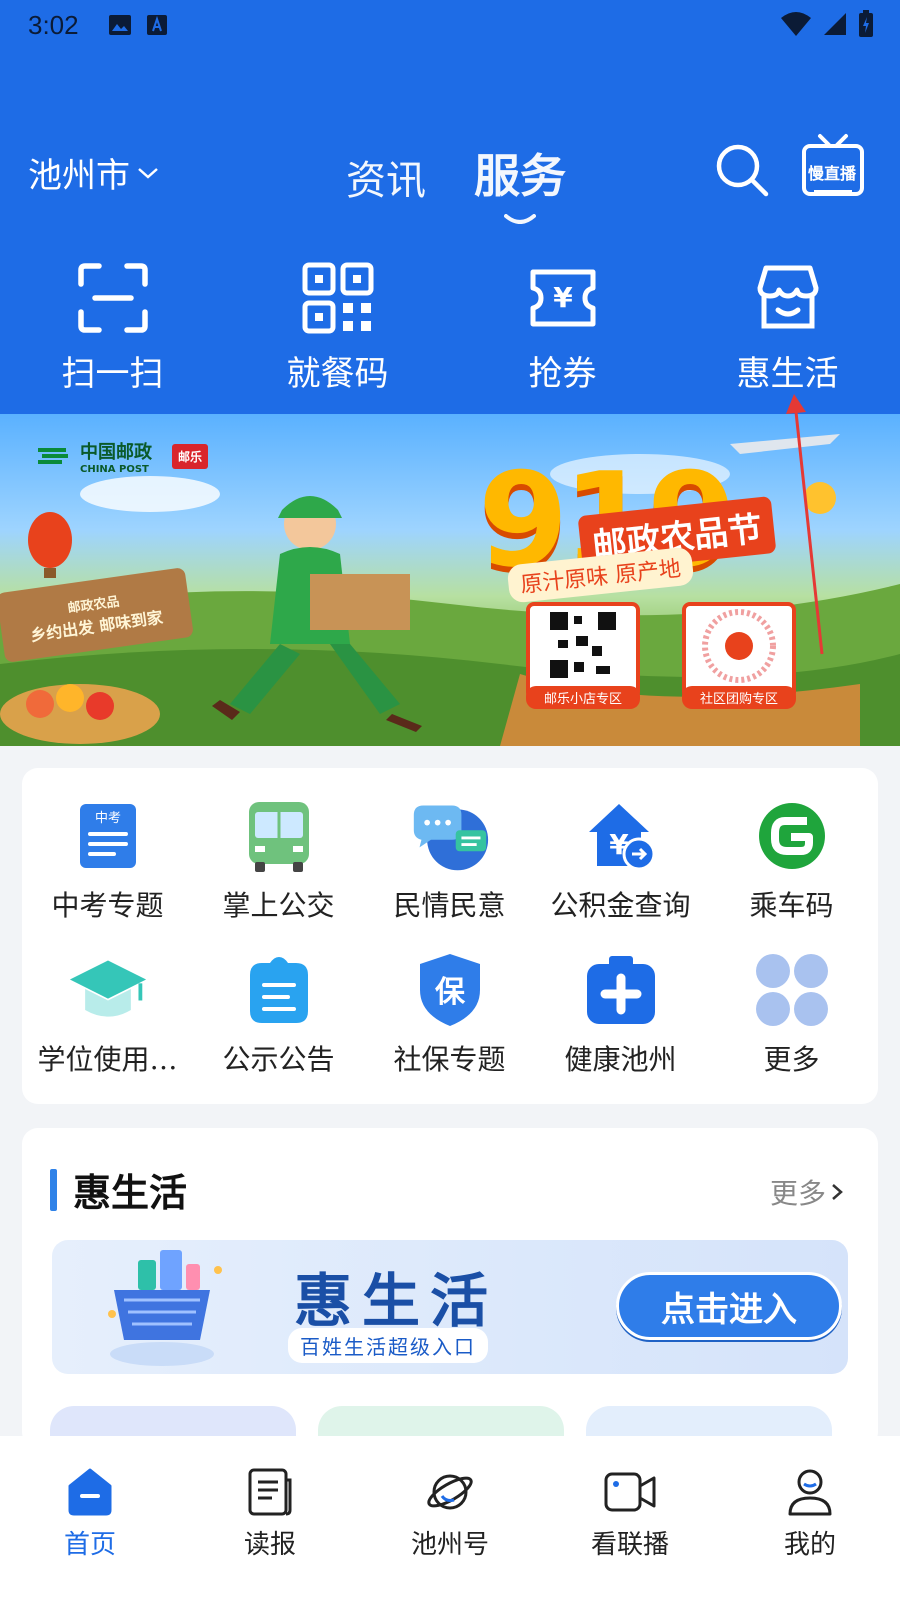 The image size is (900, 1600). I want to click on chevron-down-icon, so click(148, 173).